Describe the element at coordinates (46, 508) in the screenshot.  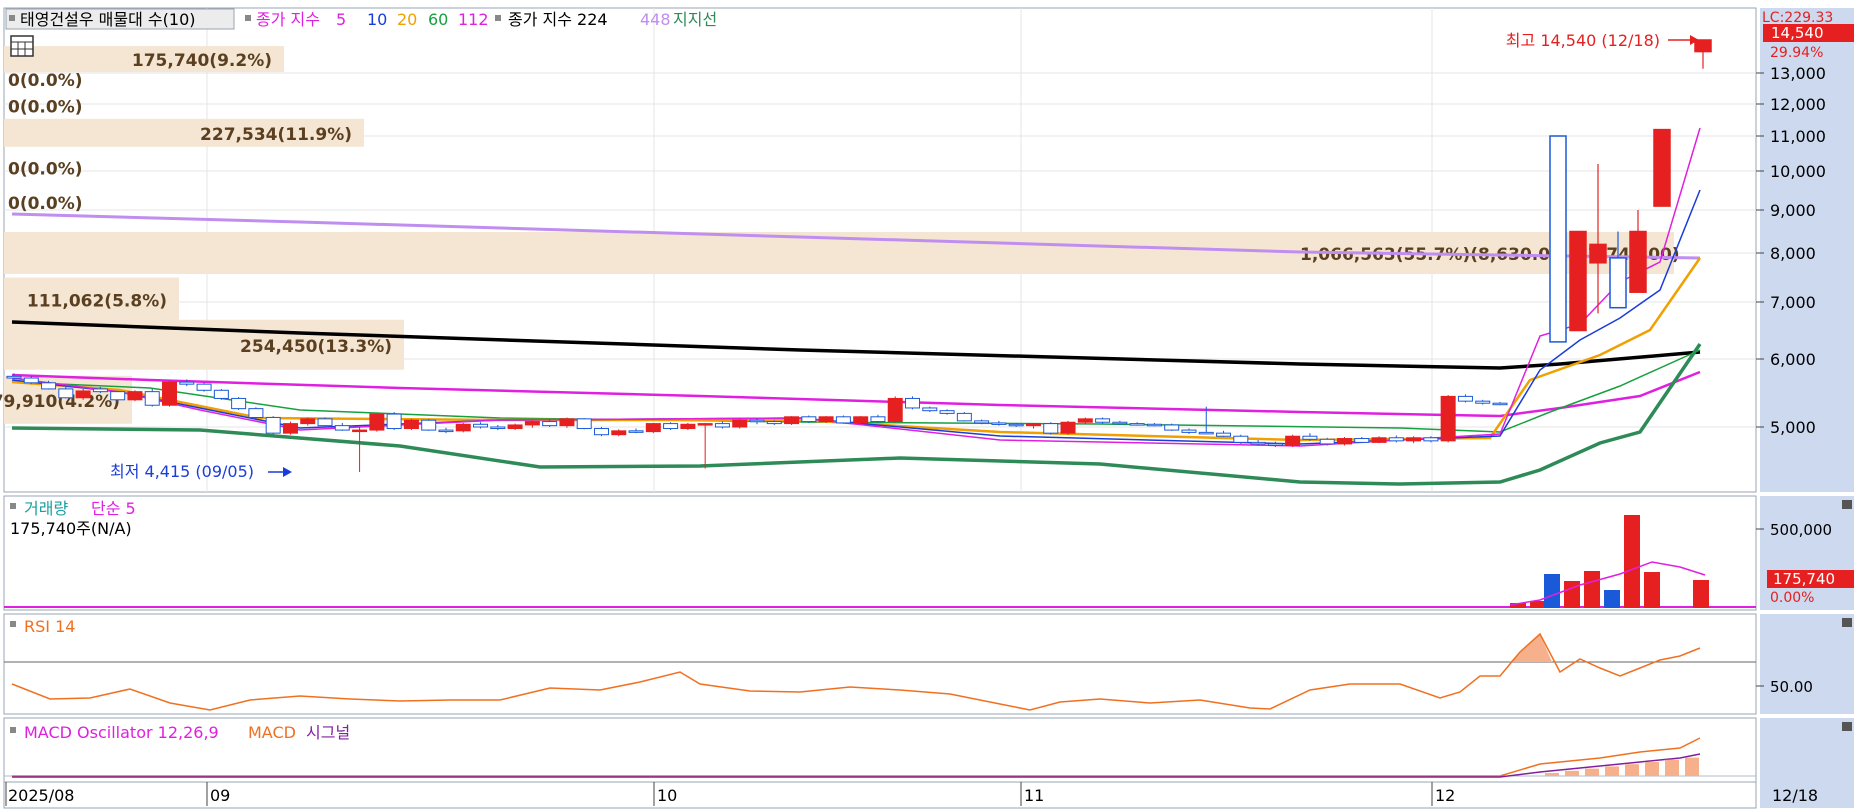
I see `volume-title: 거래량` at that location.